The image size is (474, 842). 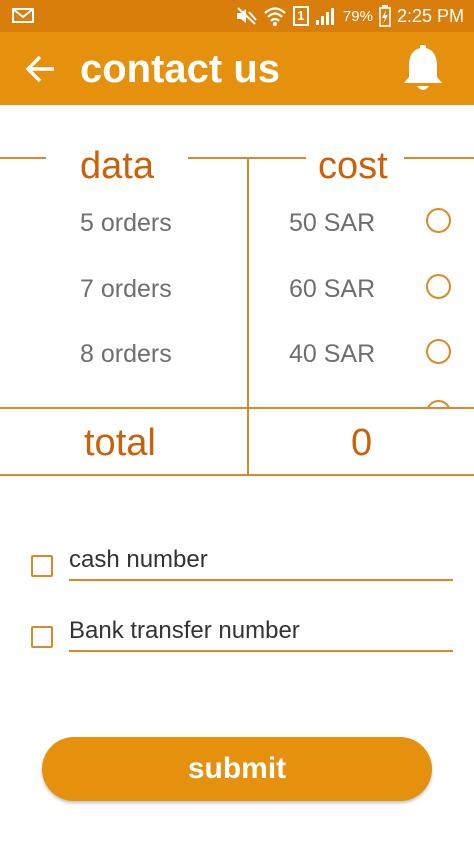 What do you see at coordinates (430, 15) in the screenshot?
I see `clock: 2:25 PM` at bounding box center [430, 15].